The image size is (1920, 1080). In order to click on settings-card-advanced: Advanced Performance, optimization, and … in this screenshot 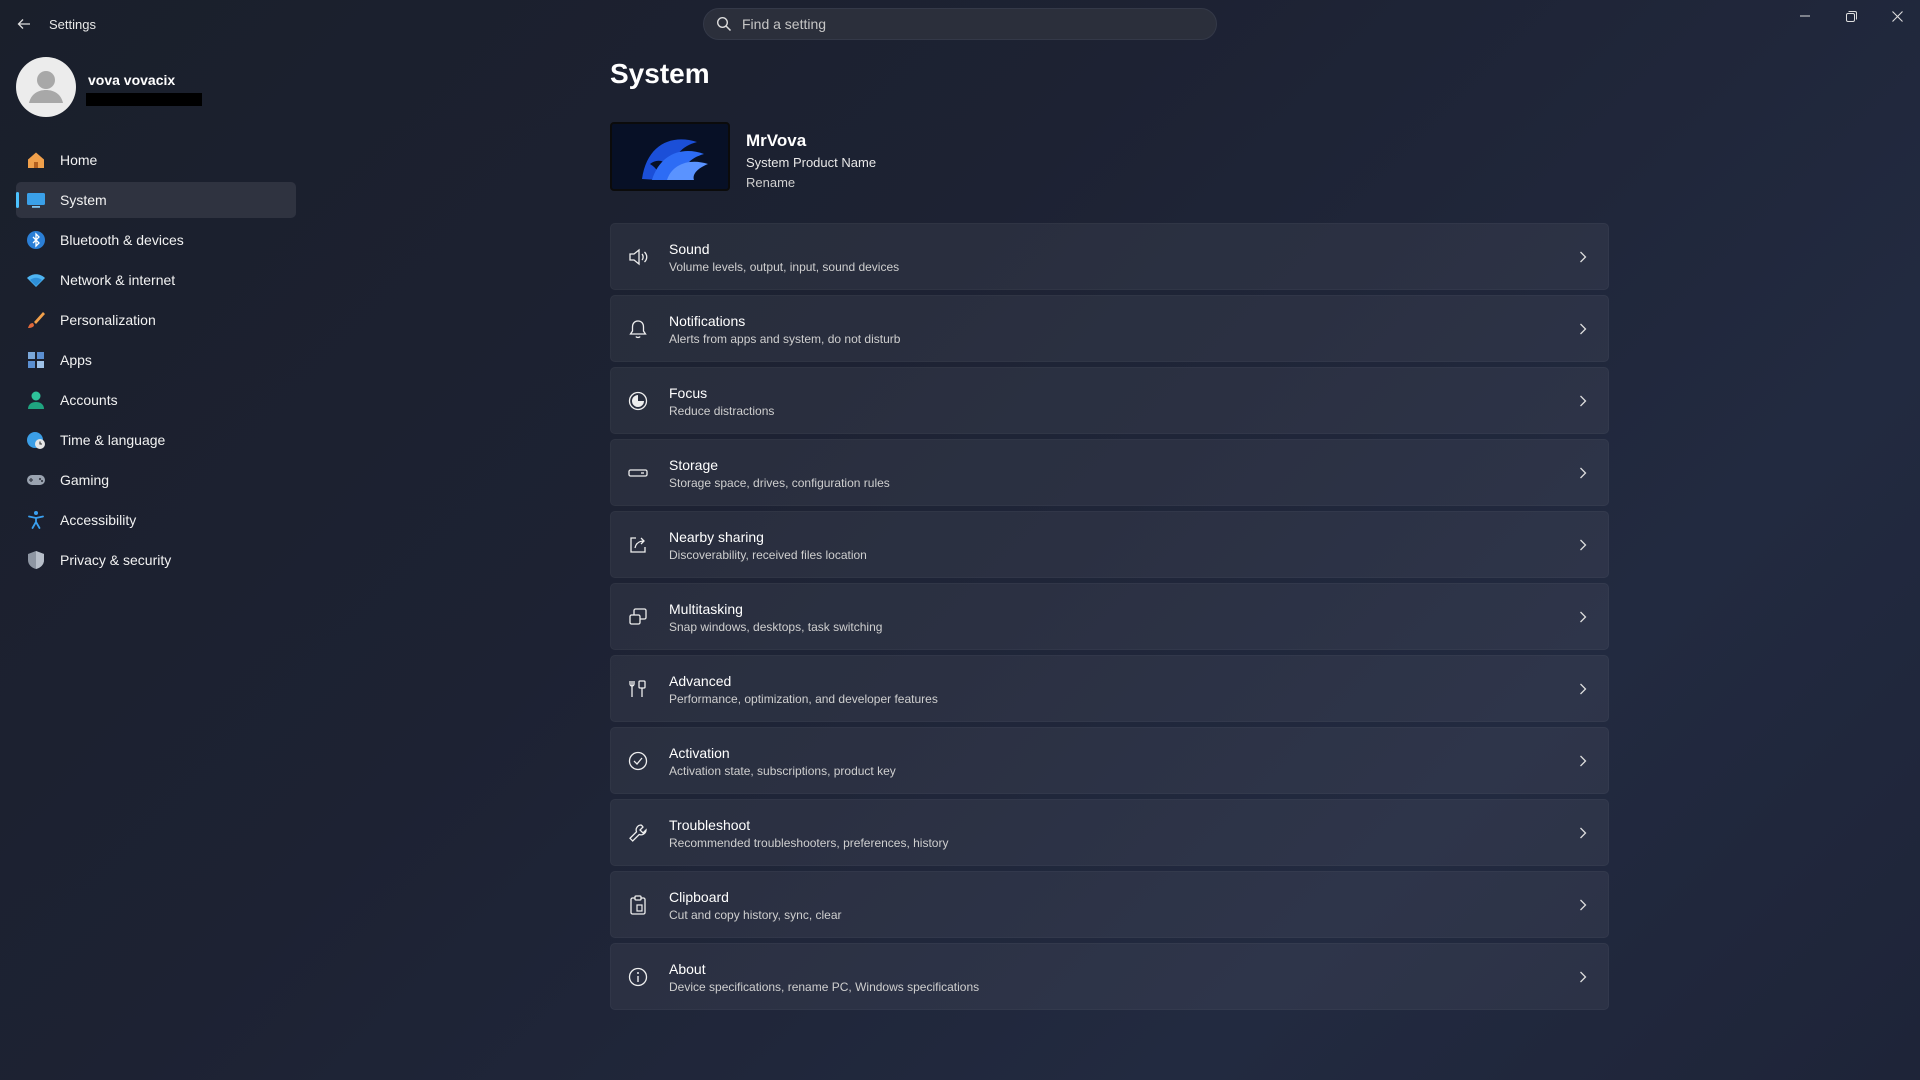, I will do `click(1109, 688)`.